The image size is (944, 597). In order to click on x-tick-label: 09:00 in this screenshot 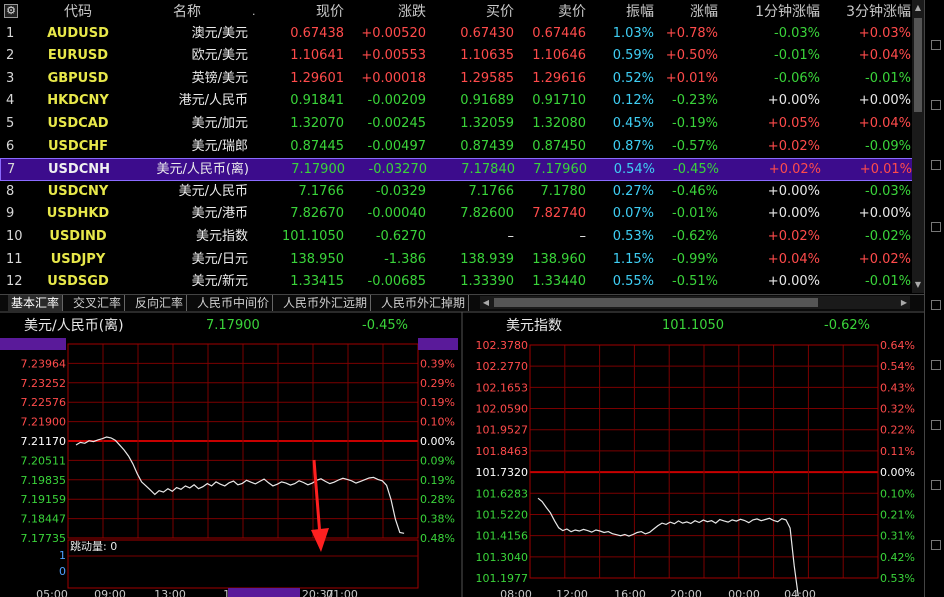, I will do `click(110, 592)`.